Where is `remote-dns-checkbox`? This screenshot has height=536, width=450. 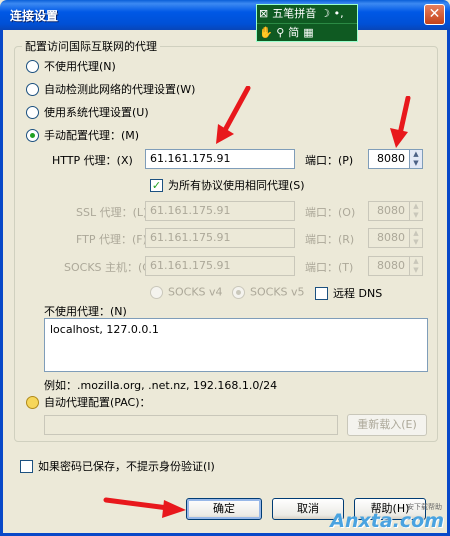
remote-dns-checkbox is located at coordinates (321, 293).